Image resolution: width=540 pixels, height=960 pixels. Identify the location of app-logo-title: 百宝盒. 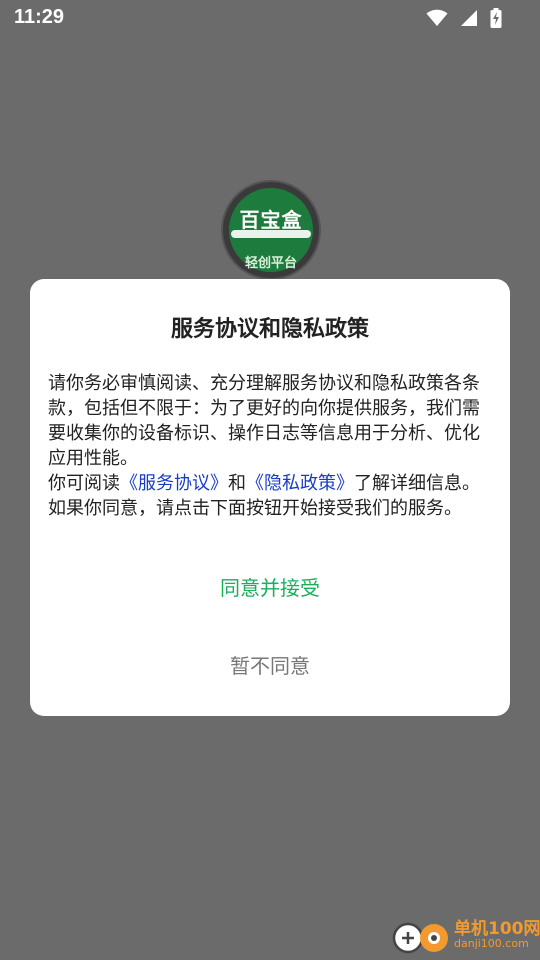
(271, 220).